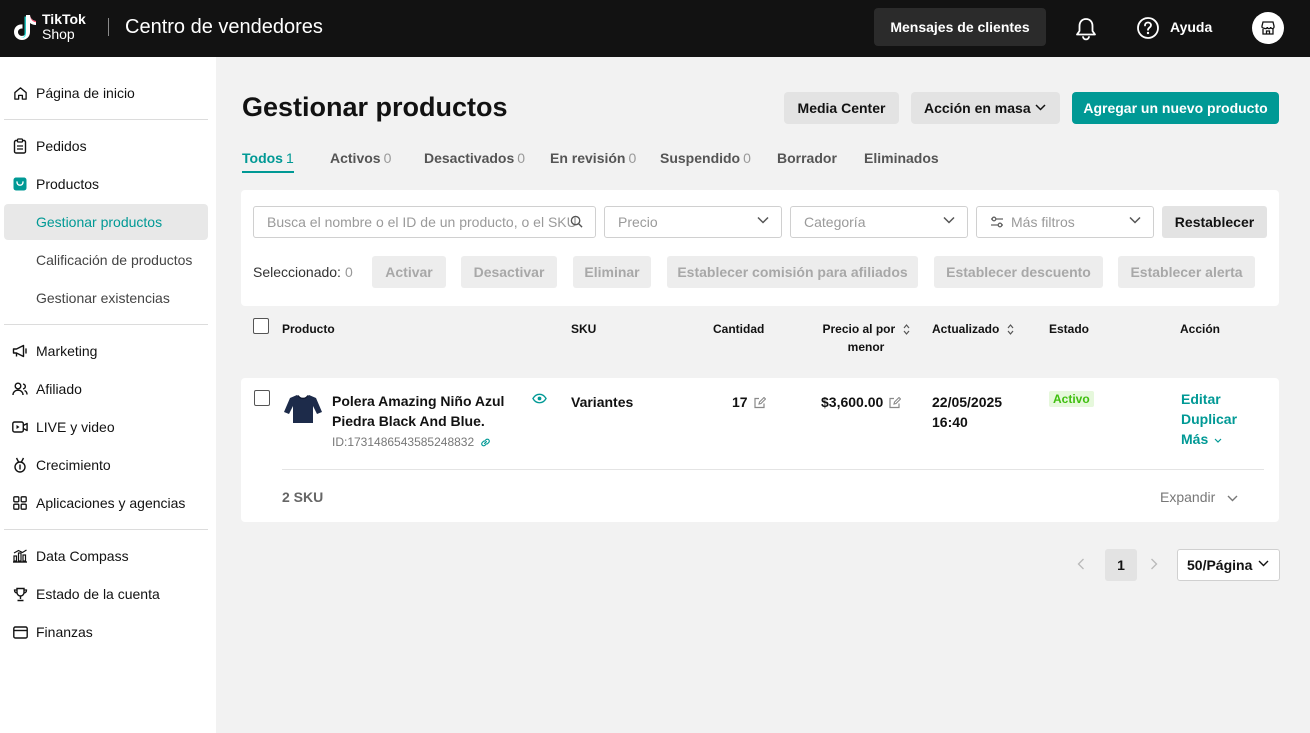 This screenshot has height=733, width=1310. What do you see at coordinates (1018, 272) in the screenshot?
I see `set-discount-button: Establecer descuento` at bounding box center [1018, 272].